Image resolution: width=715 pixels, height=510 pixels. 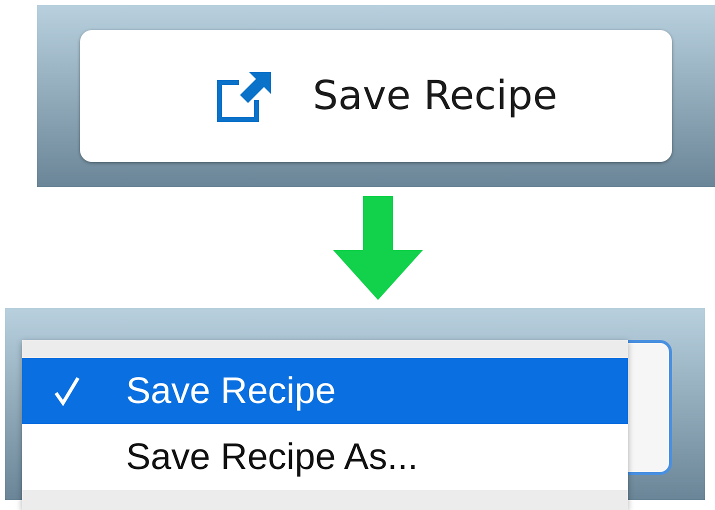 I want to click on checkmark-icon, so click(x=67, y=391).